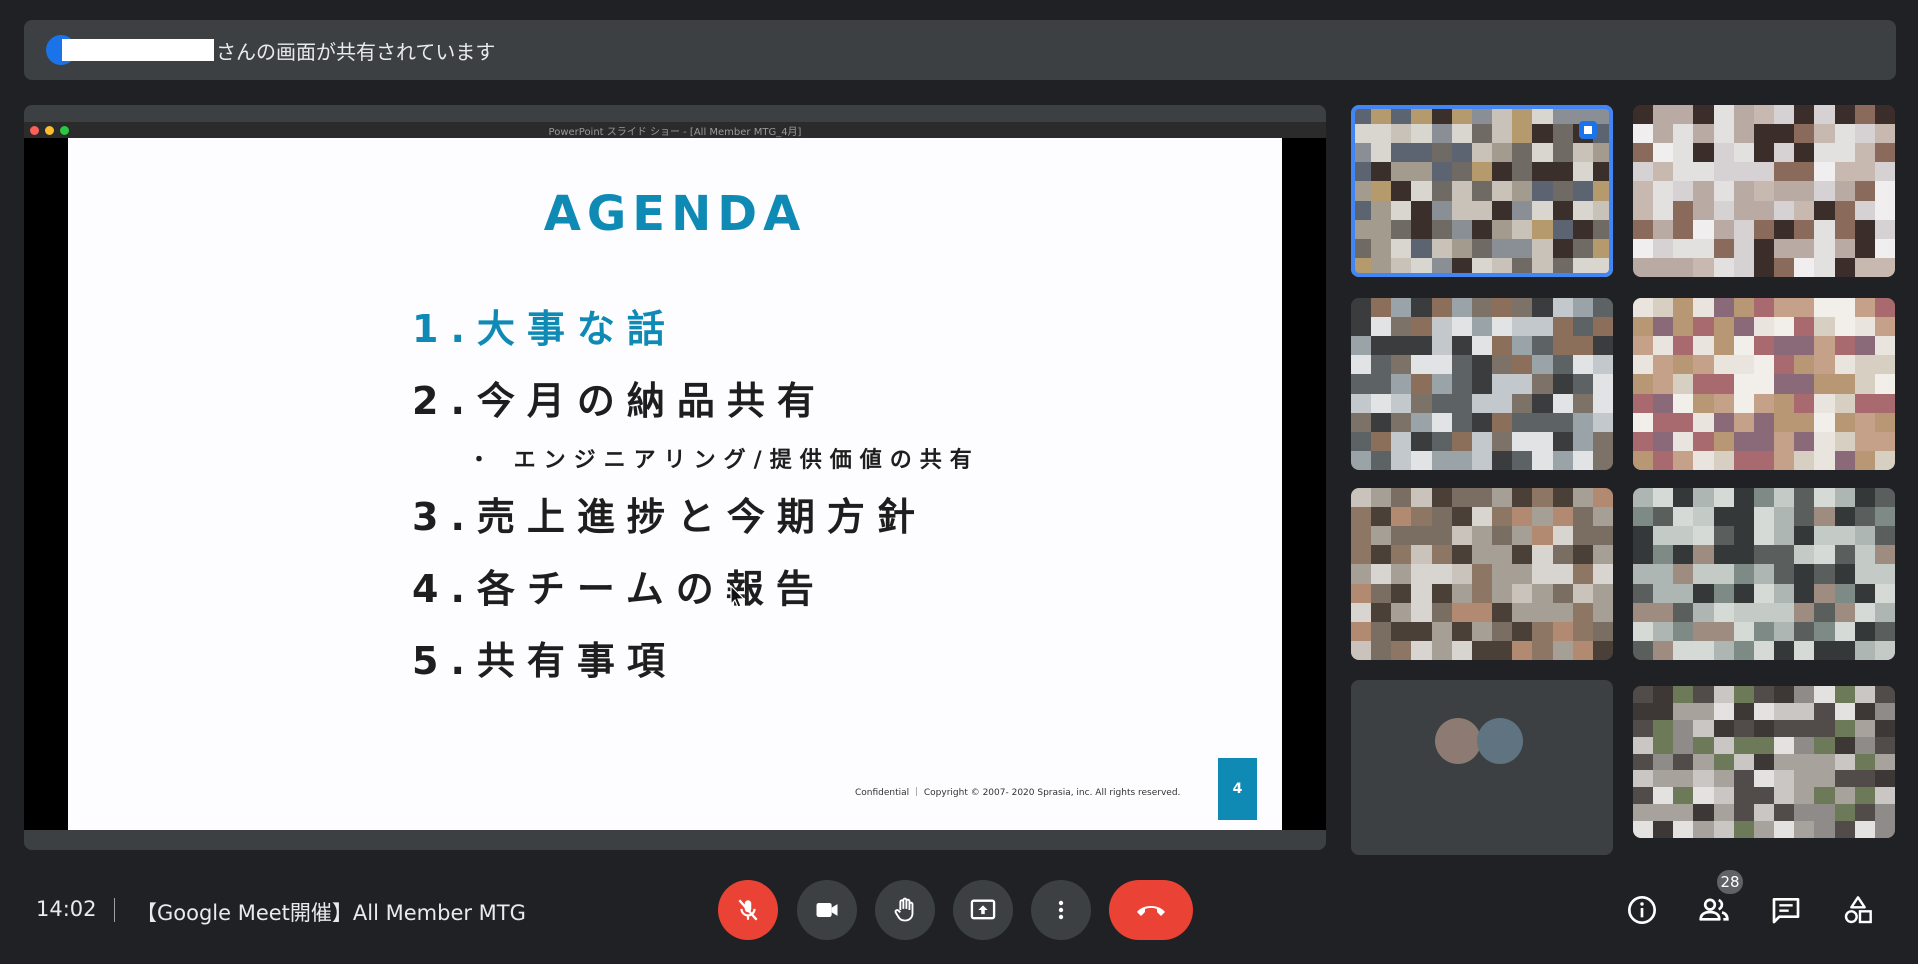 Image resolution: width=1918 pixels, height=964 pixels. Describe the element at coordinates (738, 596) in the screenshot. I see `mouse-cursor-icon` at that location.